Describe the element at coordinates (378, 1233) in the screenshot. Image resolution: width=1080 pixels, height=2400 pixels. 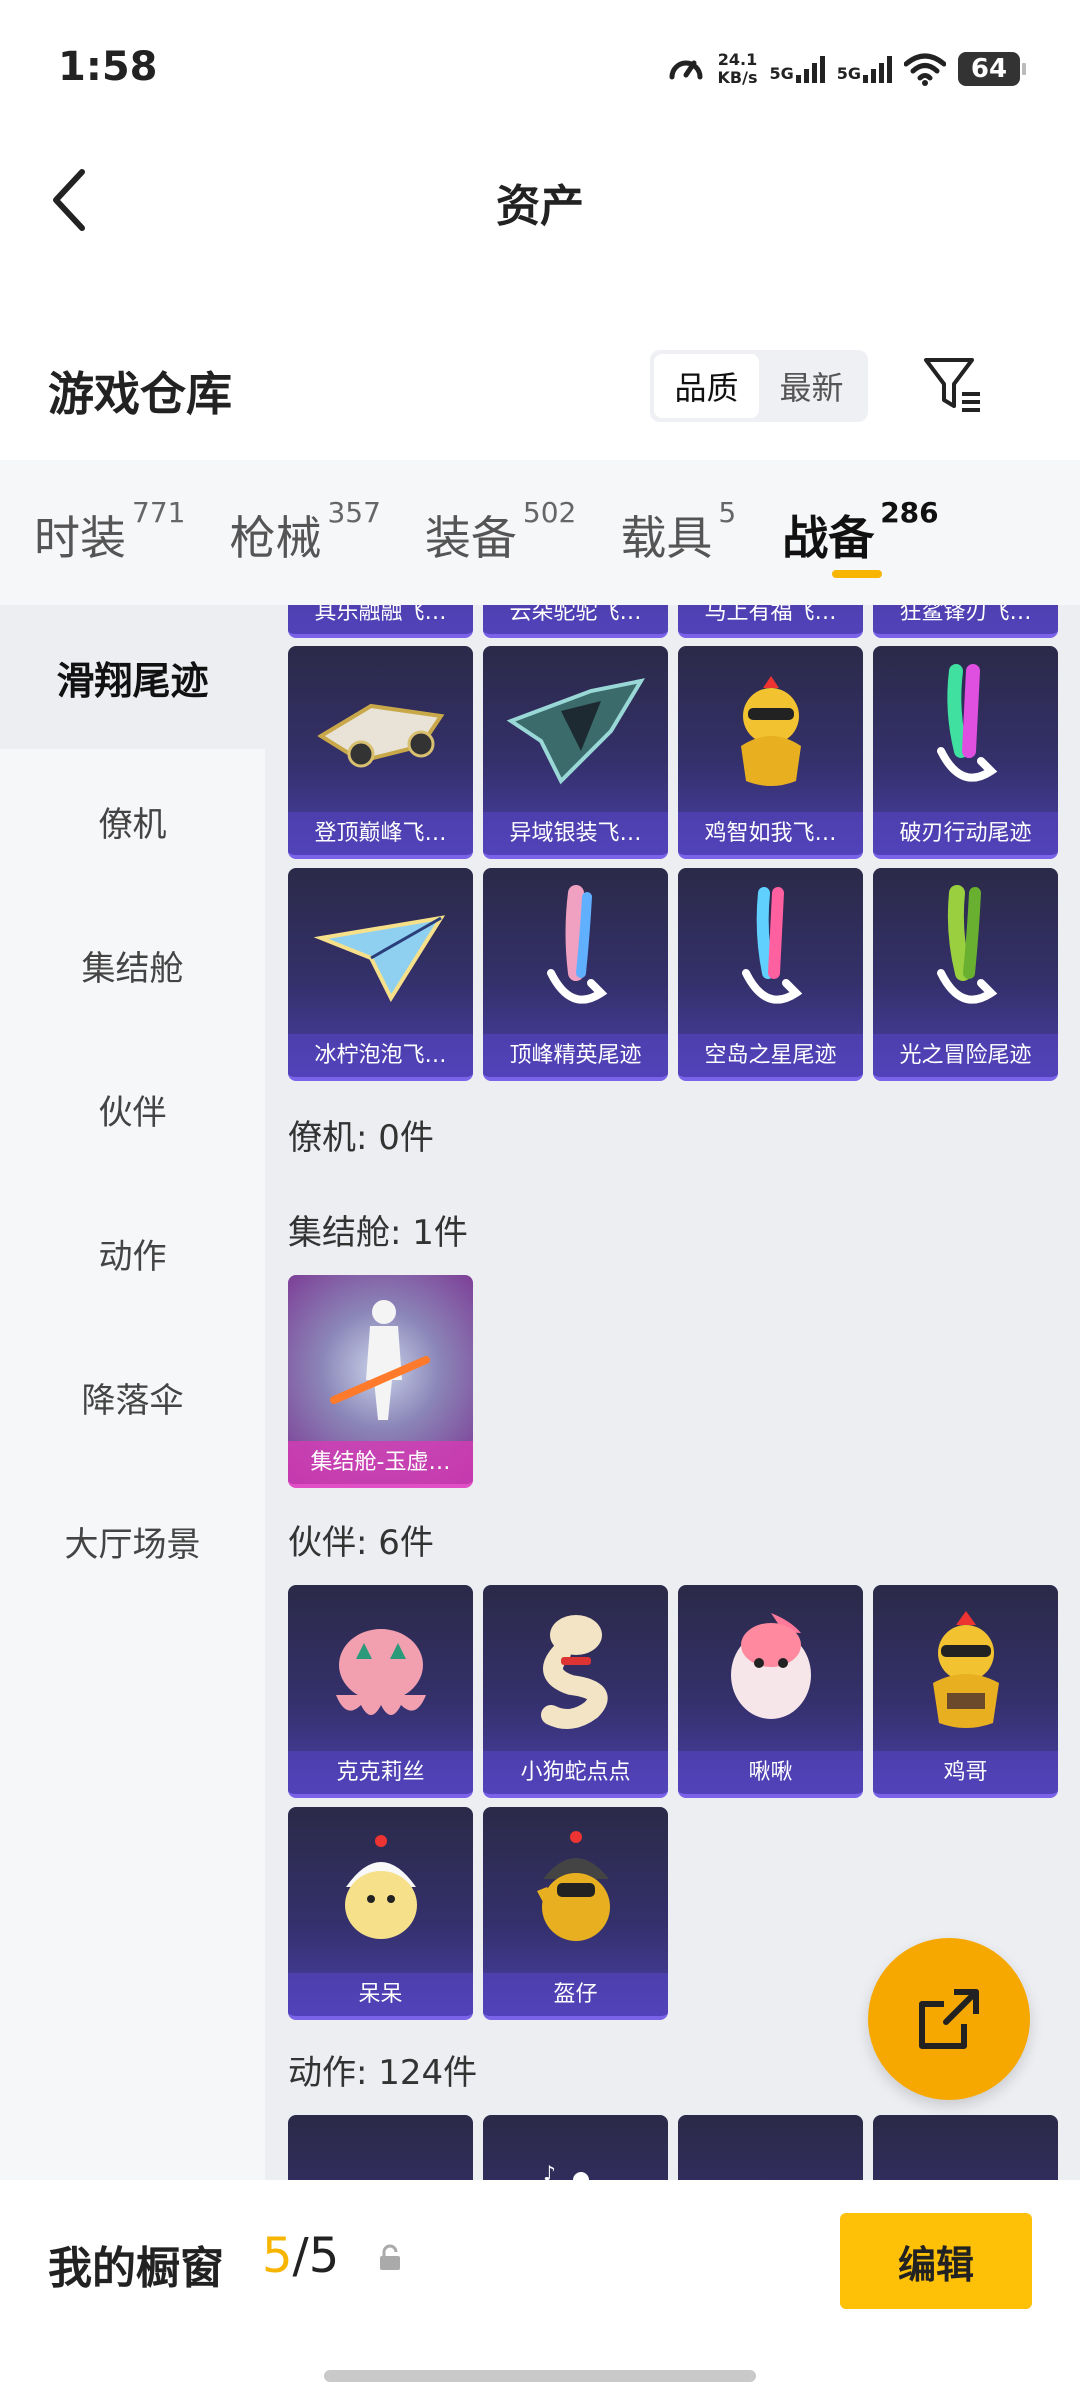
I see `category-label-capsule: 集结舱: 1件` at that location.